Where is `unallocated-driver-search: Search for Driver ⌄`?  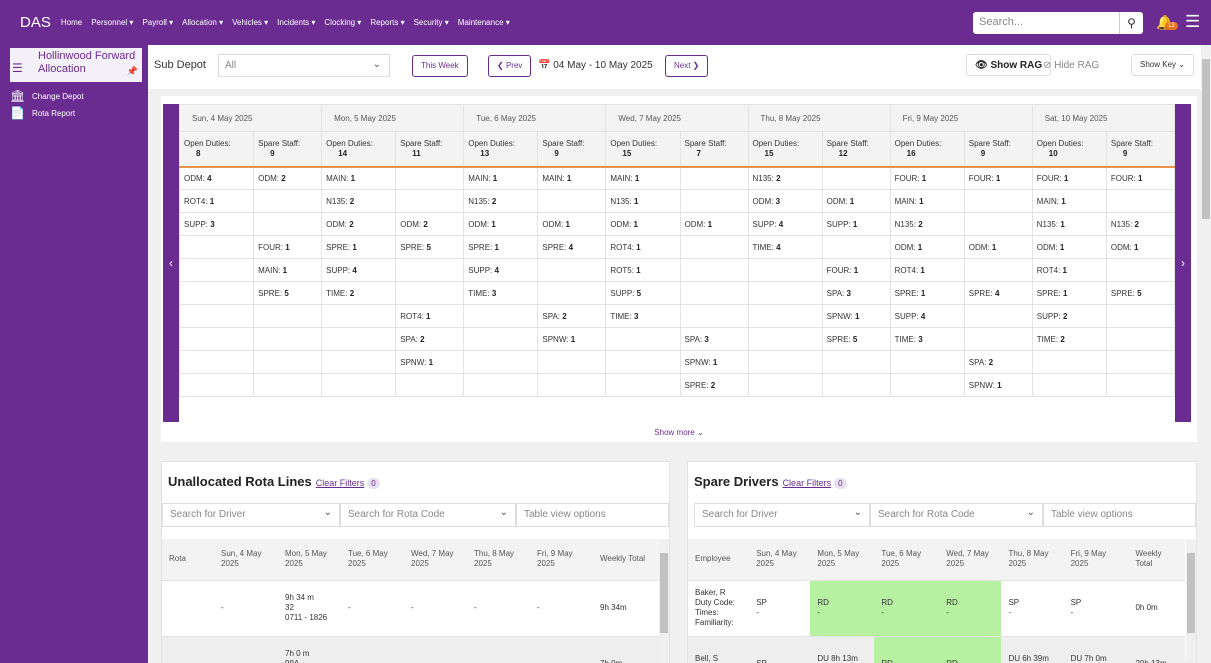 unallocated-driver-search: Search for Driver ⌄ is located at coordinates (251, 515).